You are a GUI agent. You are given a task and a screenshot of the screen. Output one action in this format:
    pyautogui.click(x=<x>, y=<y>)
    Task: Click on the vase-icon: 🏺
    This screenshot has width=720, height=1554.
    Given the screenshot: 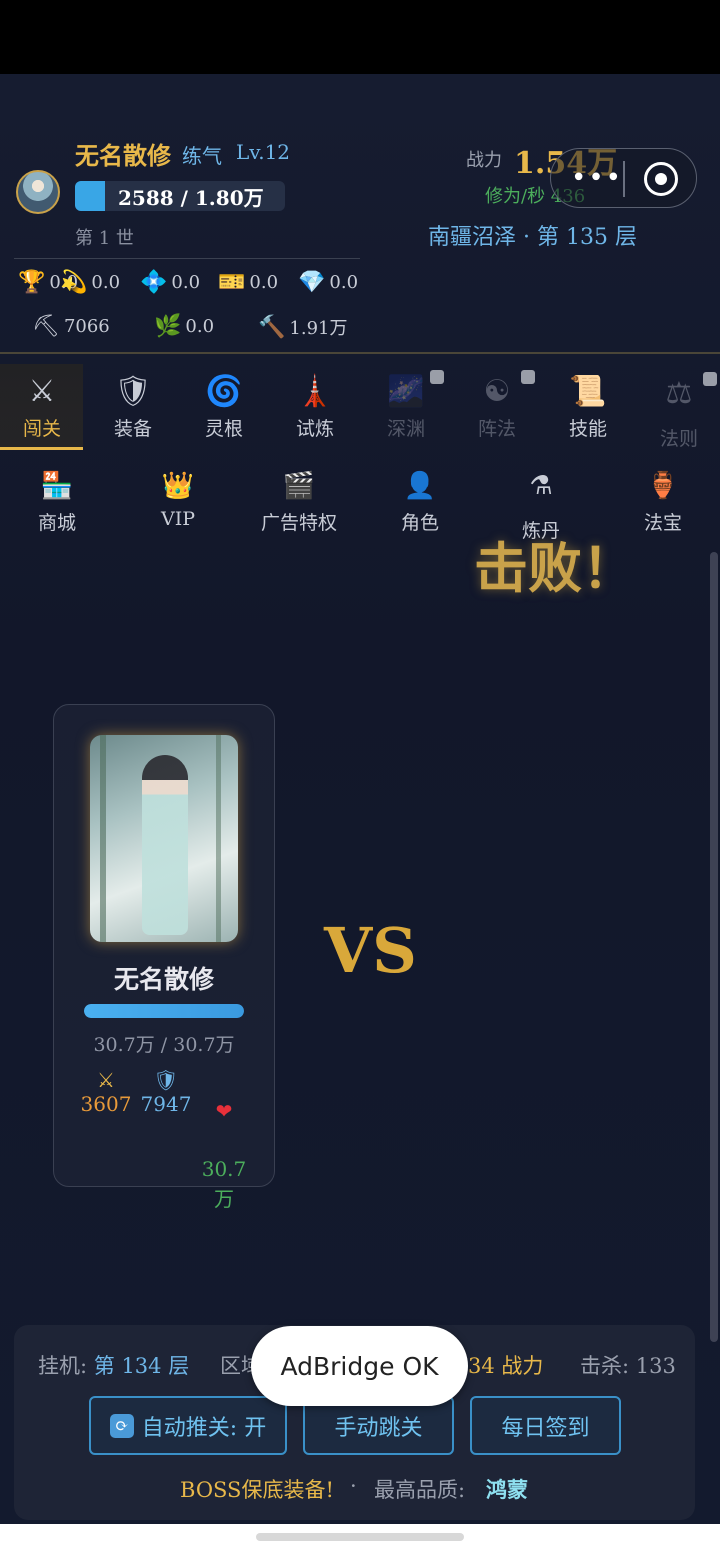 What is the action you would take?
    pyautogui.click(x=663, y=486)
    